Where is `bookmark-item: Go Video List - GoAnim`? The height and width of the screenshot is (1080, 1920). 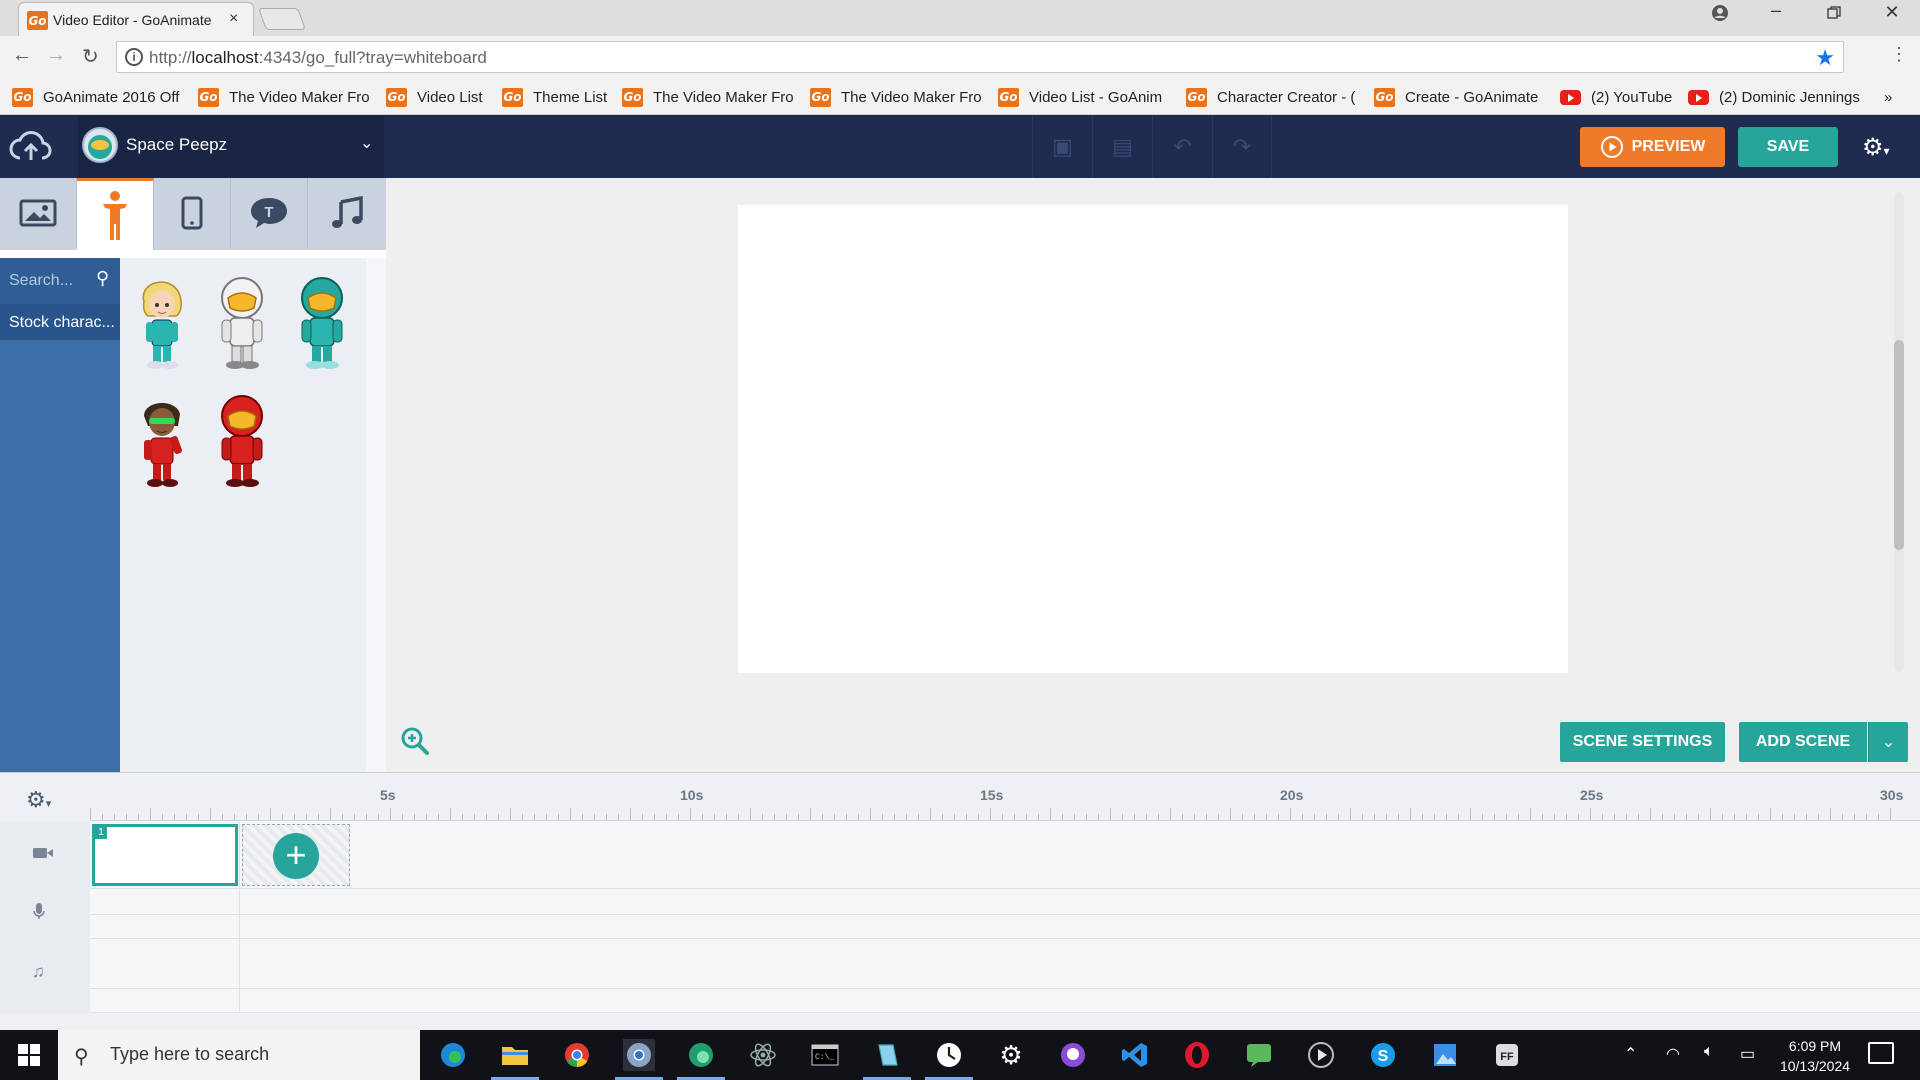
bookmark-item: Go Video List - GoAnim is located at coordinates (1080, 97).